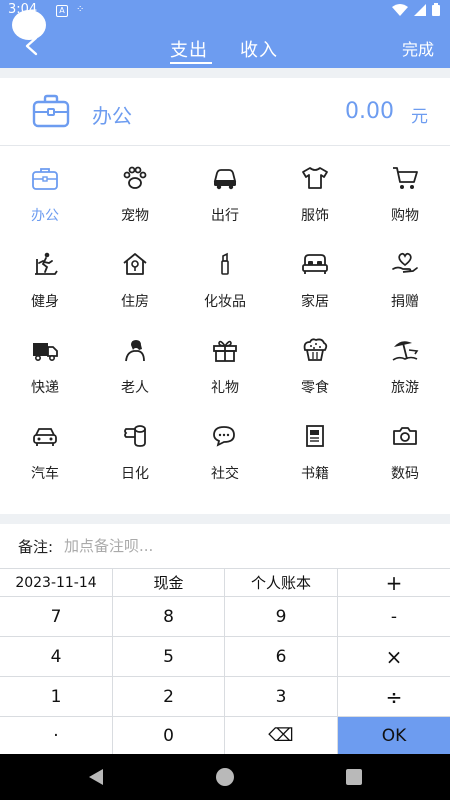  Describe the element at coordinates (281, 656) in the screenshot. I see `key-6: 6` at that location.